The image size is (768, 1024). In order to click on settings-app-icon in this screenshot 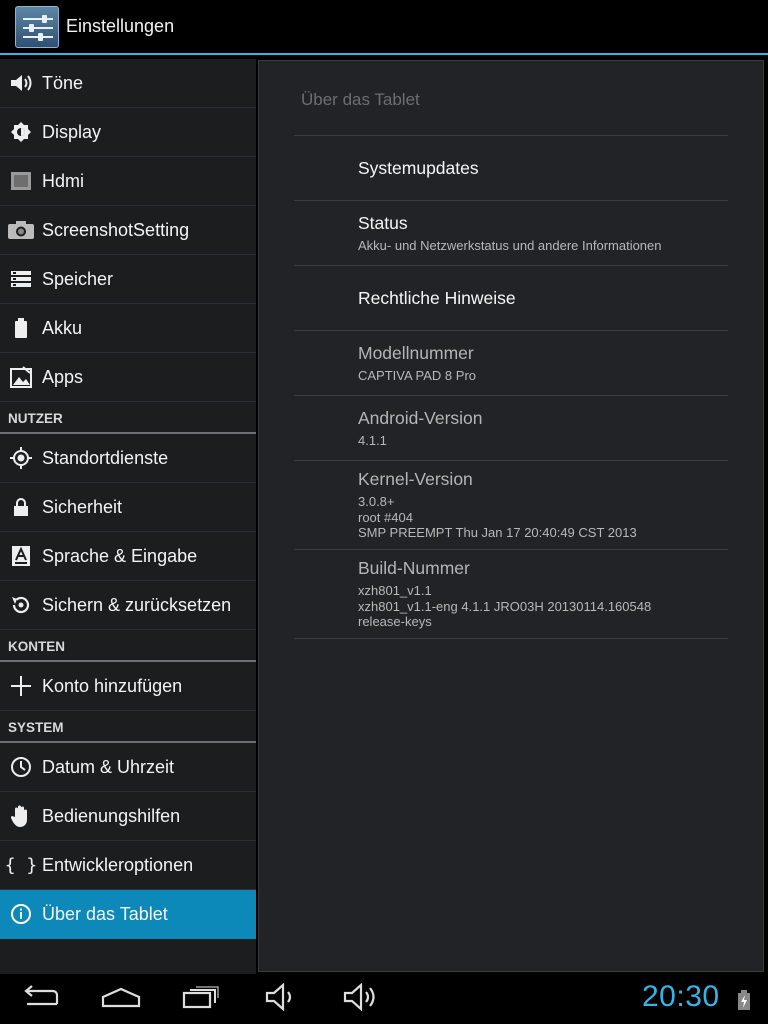, I will do `click(37, 26)`.